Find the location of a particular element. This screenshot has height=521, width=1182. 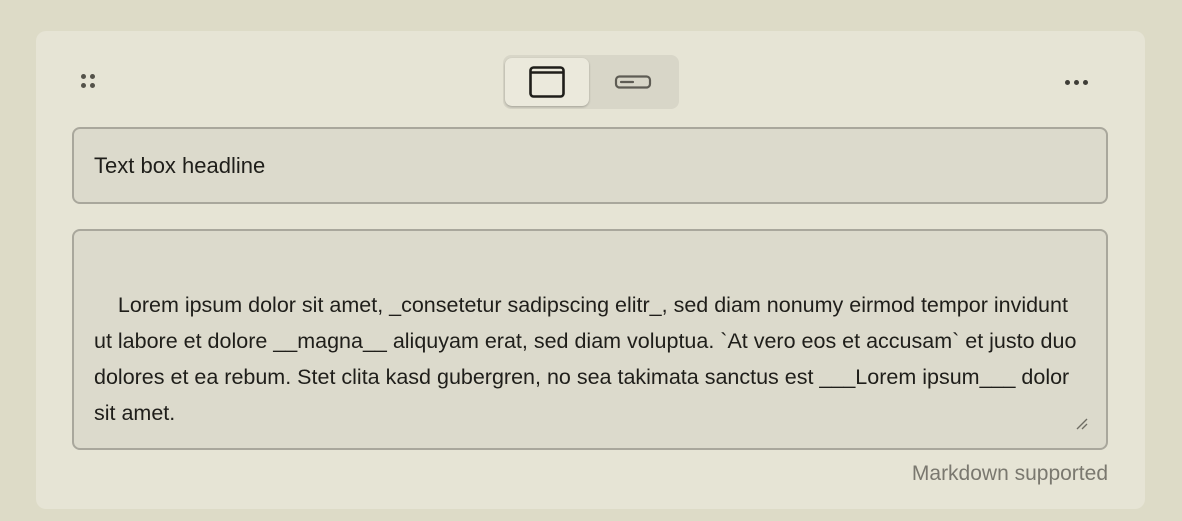

markdown-hint: Markdown supported is located at coordinates (1009, 473).